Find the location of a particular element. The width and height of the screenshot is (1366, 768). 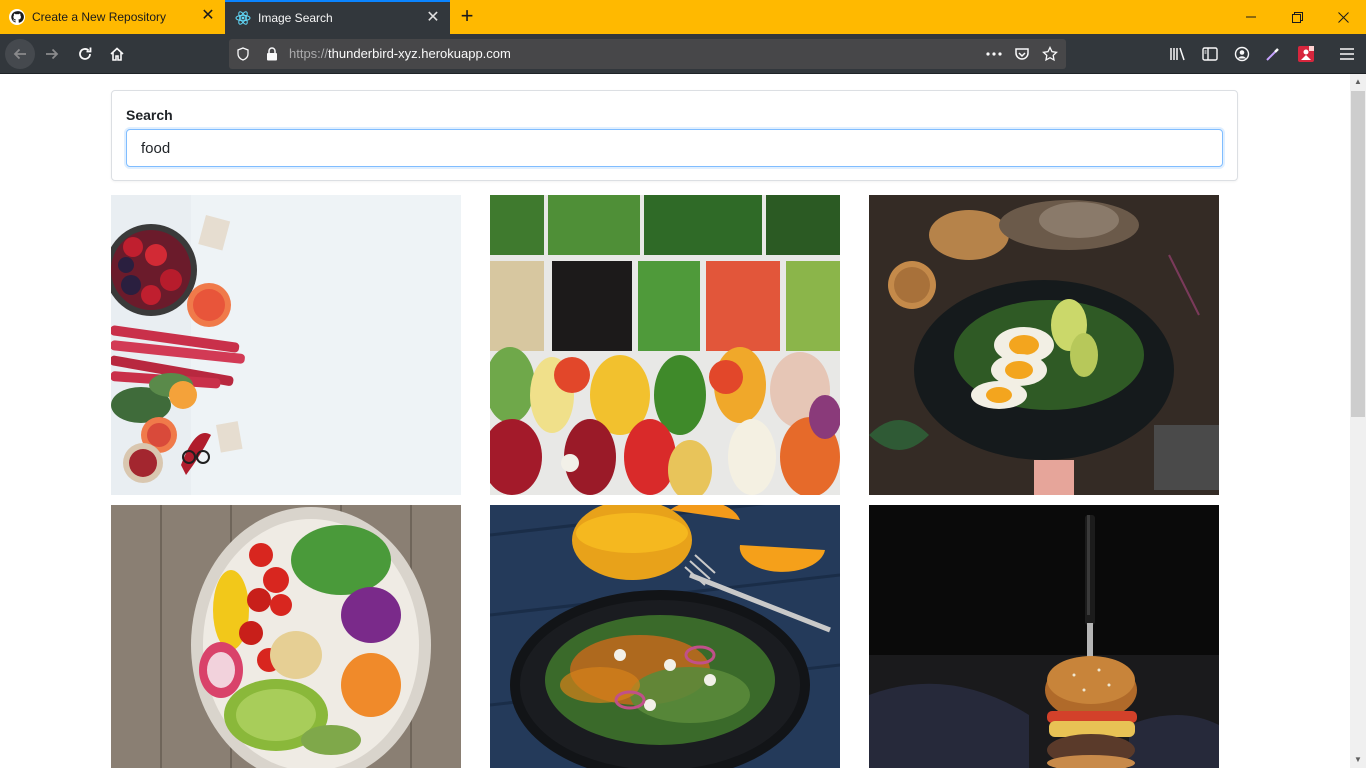

forward-button is located at coordinates (52, 54).